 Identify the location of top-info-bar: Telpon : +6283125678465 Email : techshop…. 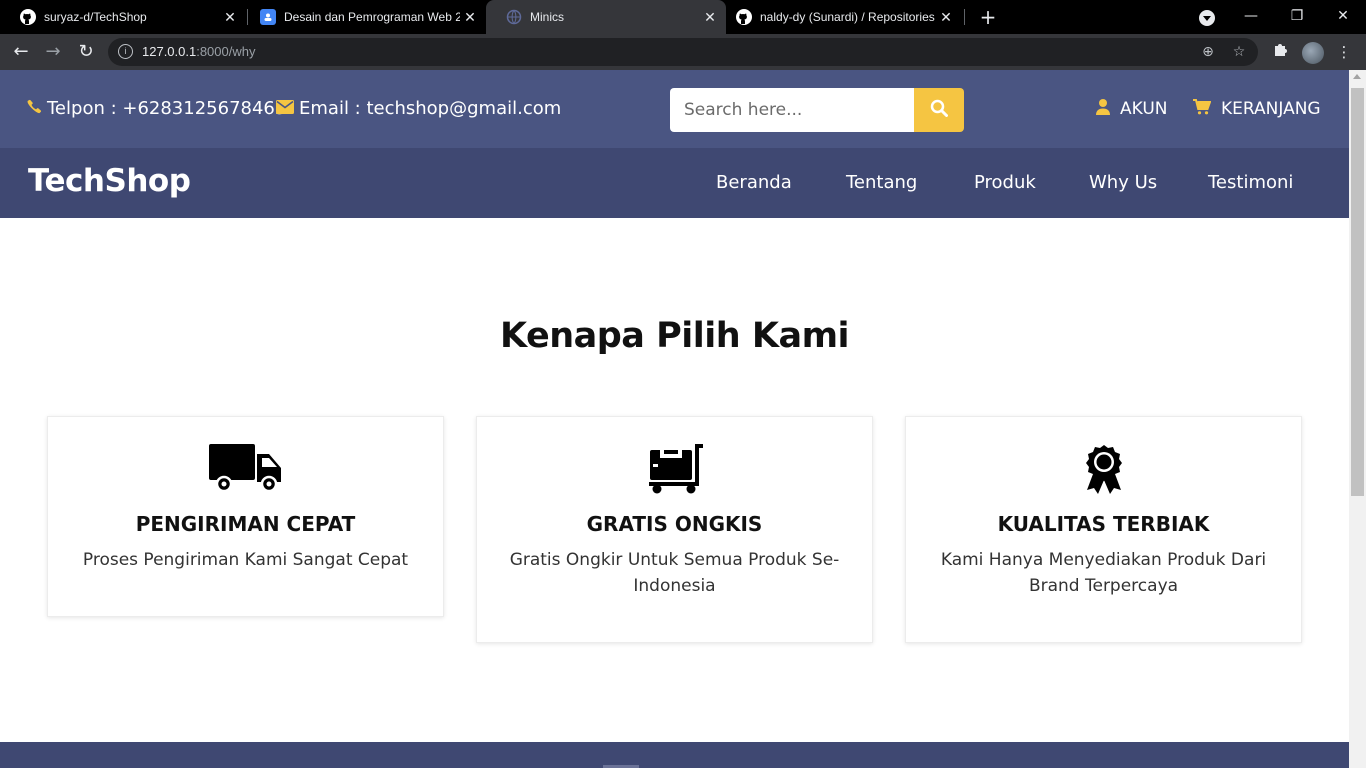
(674, 109).